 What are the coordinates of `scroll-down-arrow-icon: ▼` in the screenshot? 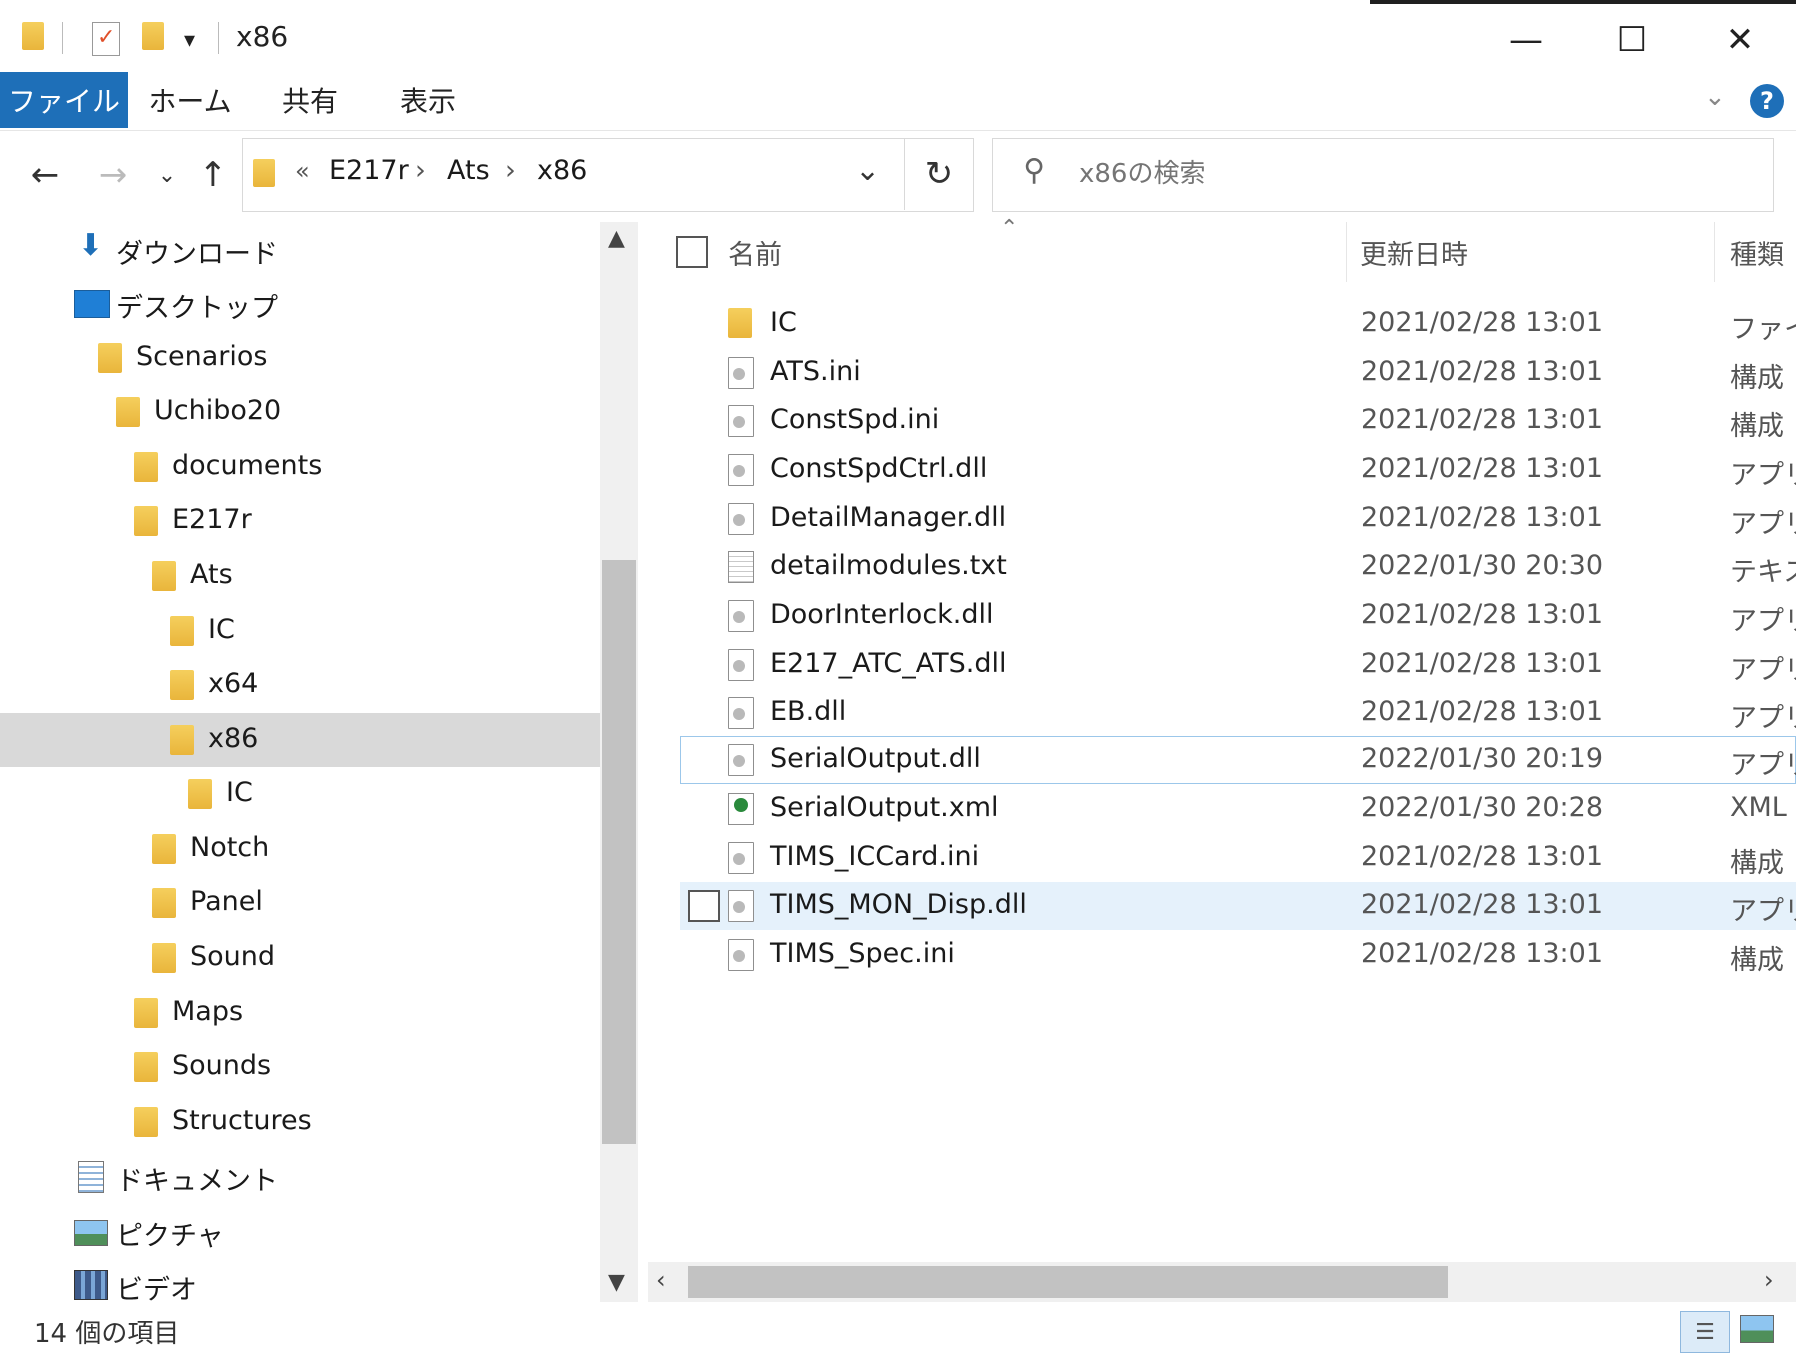 It's located at (616, 1282).